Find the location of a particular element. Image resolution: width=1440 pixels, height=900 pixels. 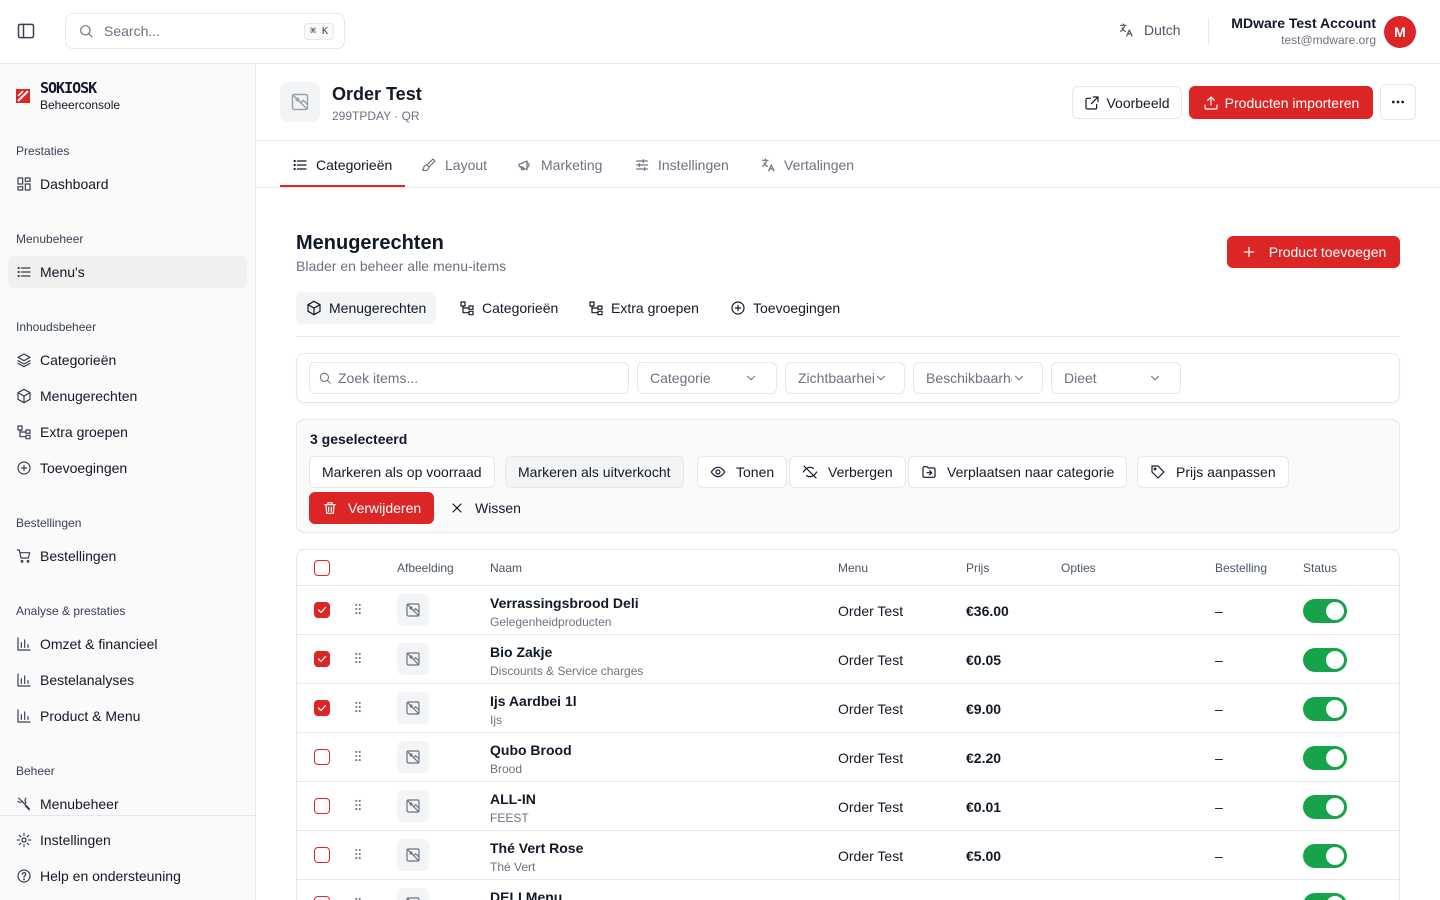

sidebar-item-extra-groepen: Extra groepen is located at coordinates (127, 432).